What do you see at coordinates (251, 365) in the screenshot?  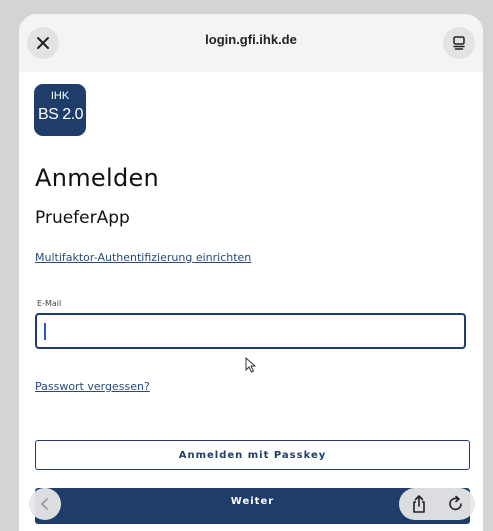 I see `mouse-pointer-icon` at bounding box center [251, 365].